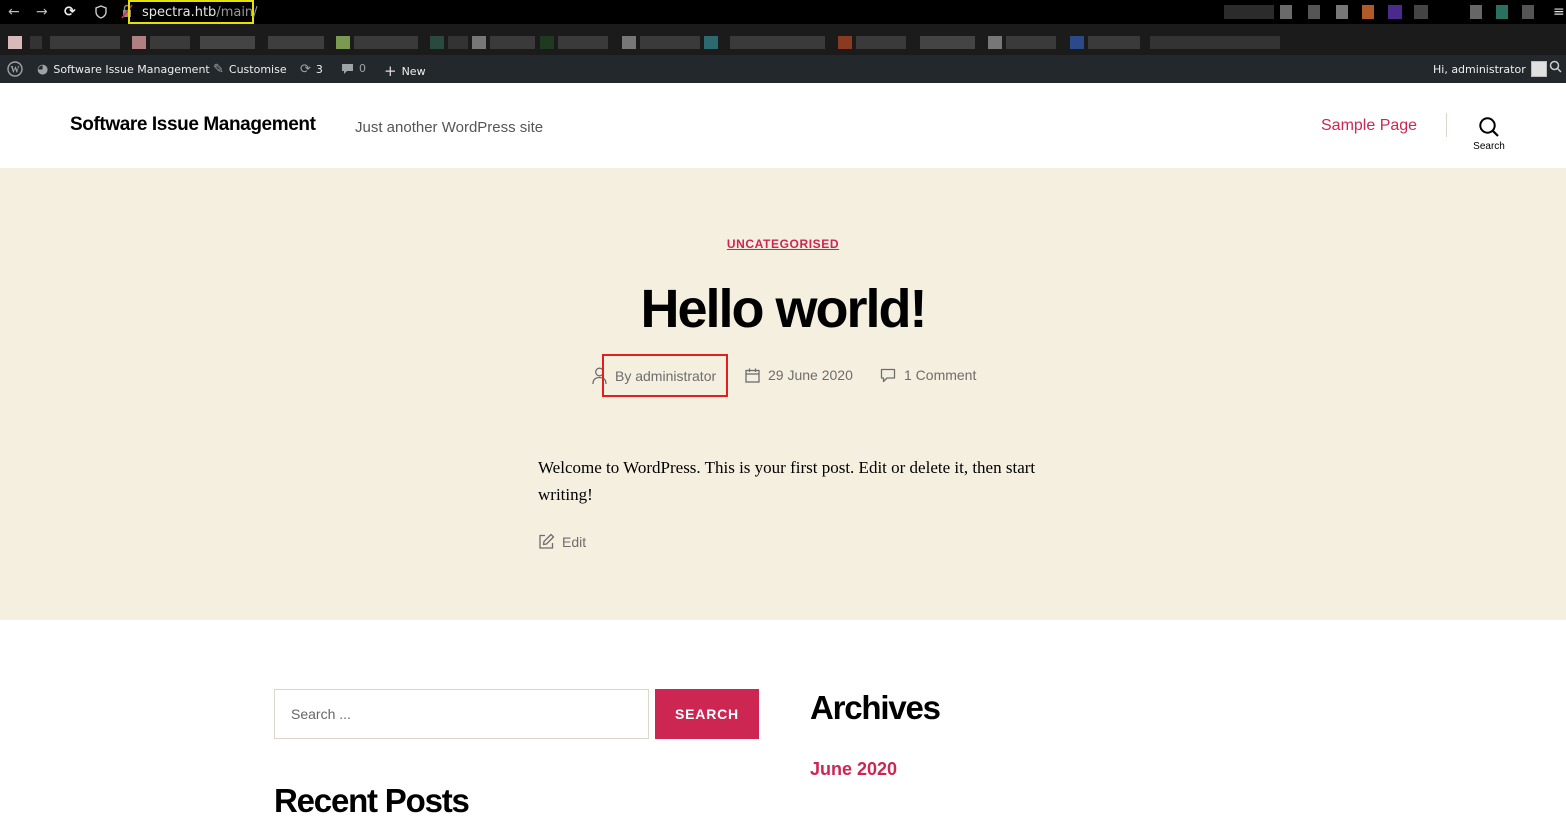  I want to click on admin-bar-comments: 0, so click(353, 68).